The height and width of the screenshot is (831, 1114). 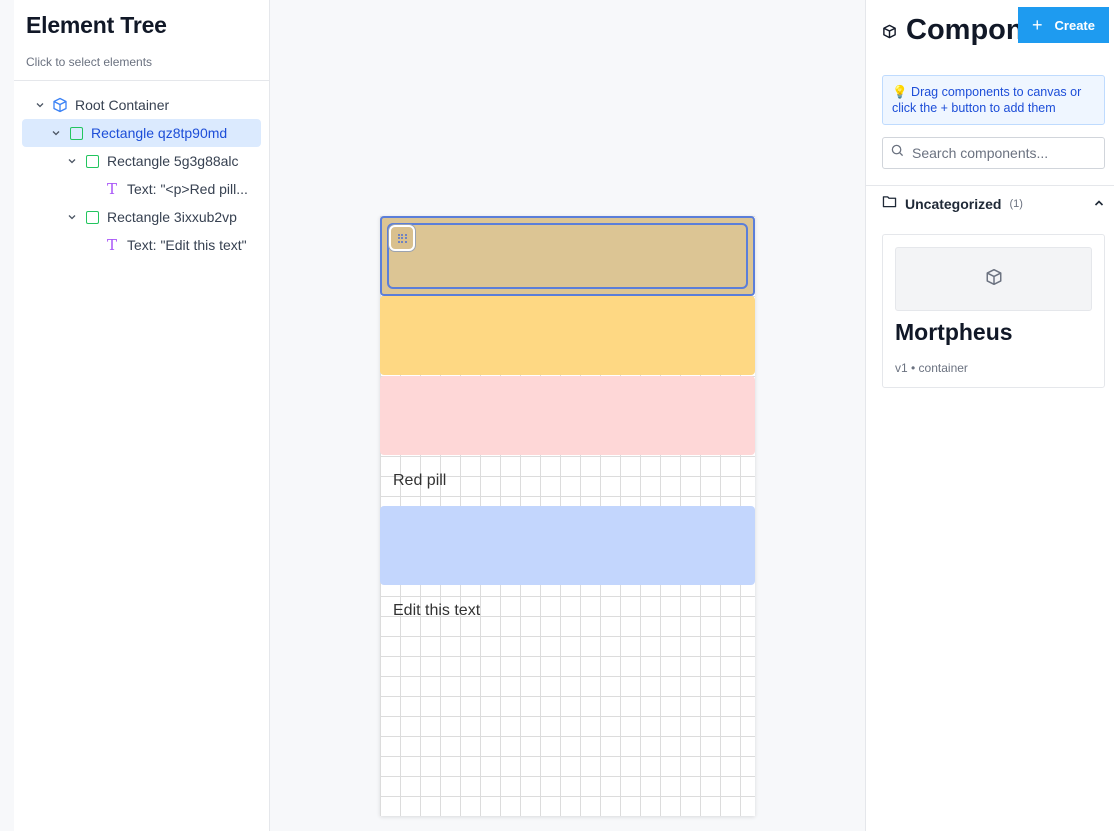 What do you see at coordinates (990, 32) in the screenshot?
I see `components-header: Components + Create` at bounding box center [990, 32].